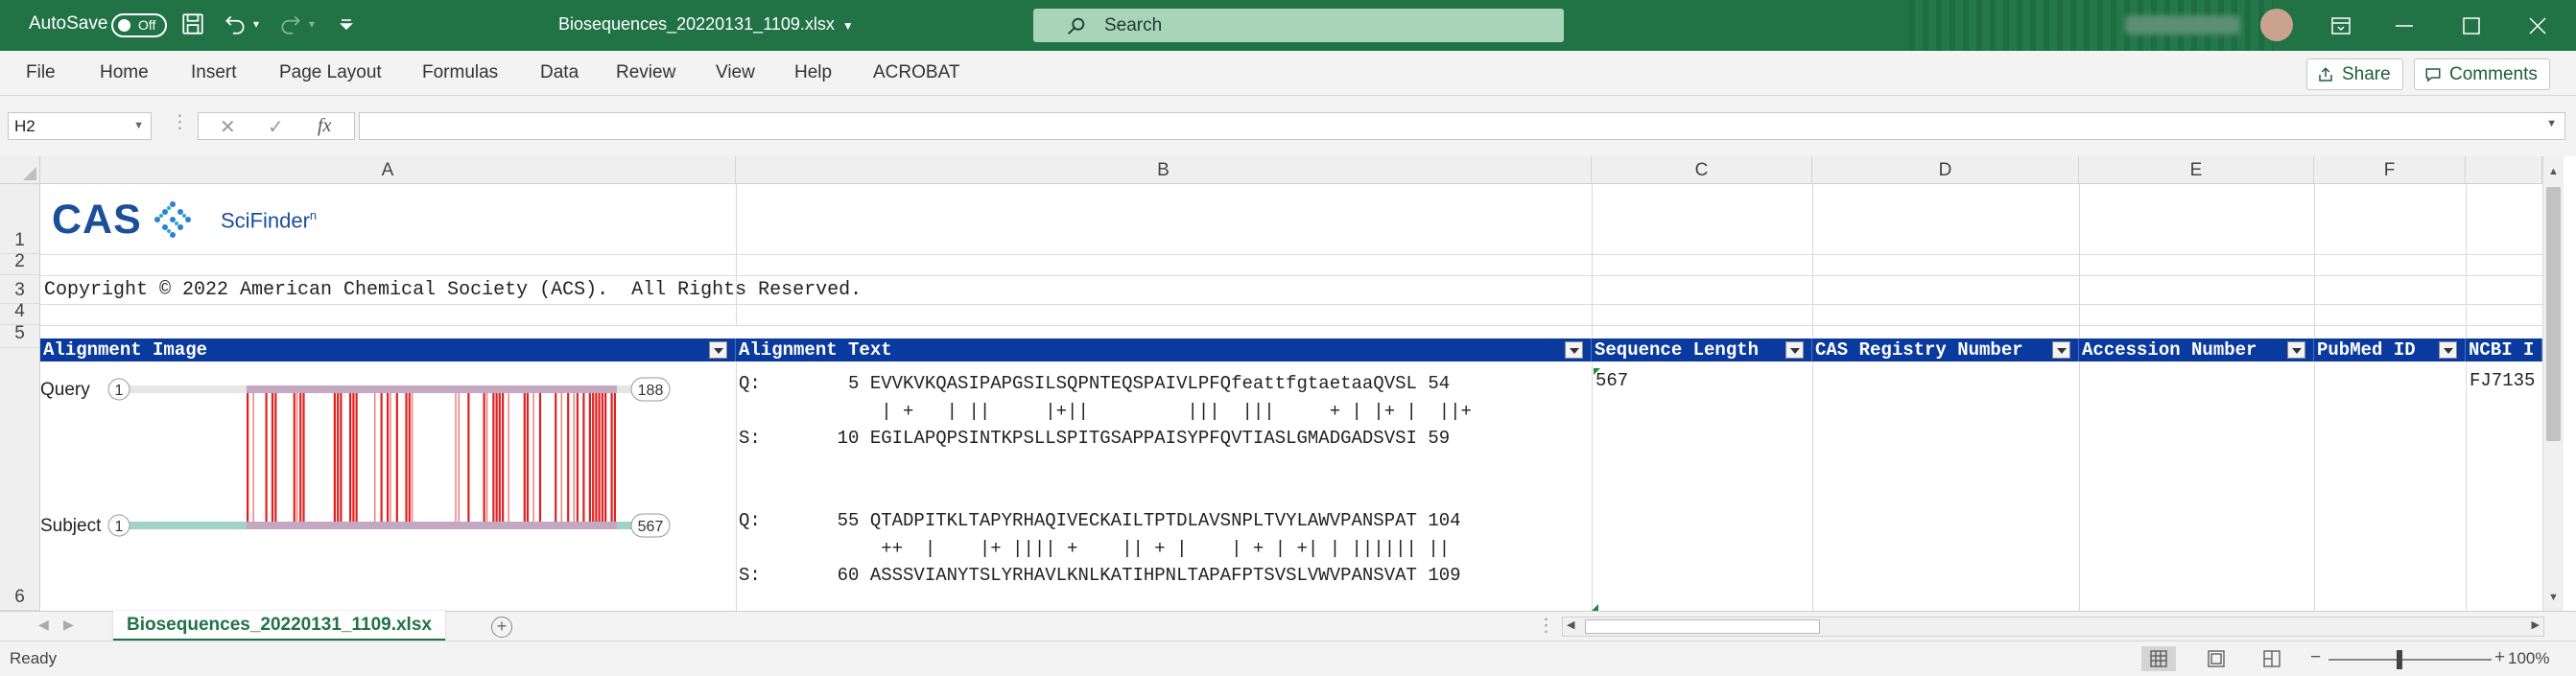  What do you see at coordinates (460, 73) in the screenshot?
I see `tab-formulas: Formulas` at bounding box center [460, 73].